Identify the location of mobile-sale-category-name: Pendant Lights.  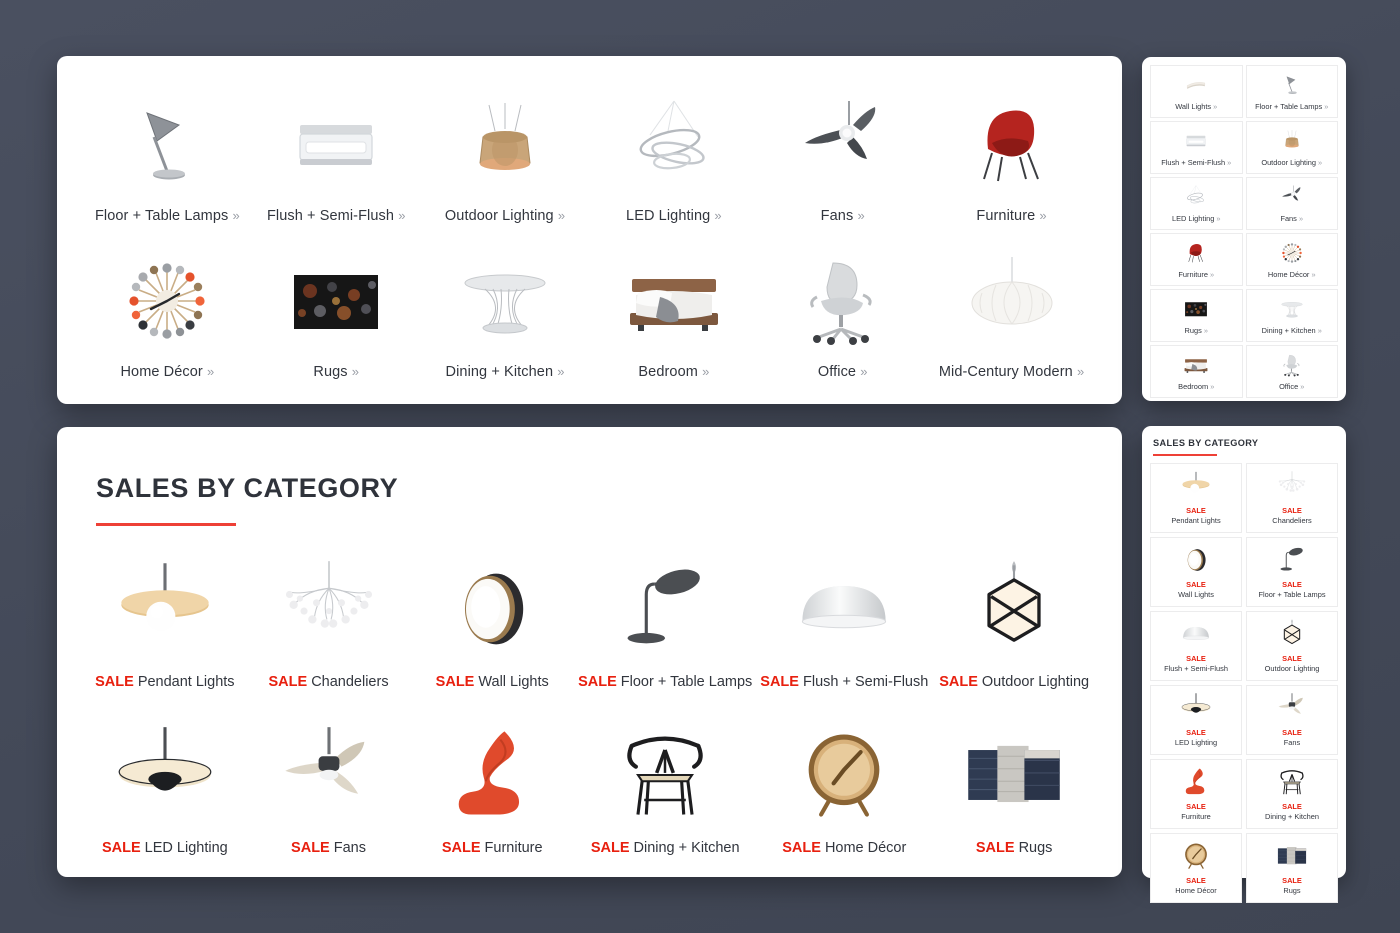
(1196, 520).